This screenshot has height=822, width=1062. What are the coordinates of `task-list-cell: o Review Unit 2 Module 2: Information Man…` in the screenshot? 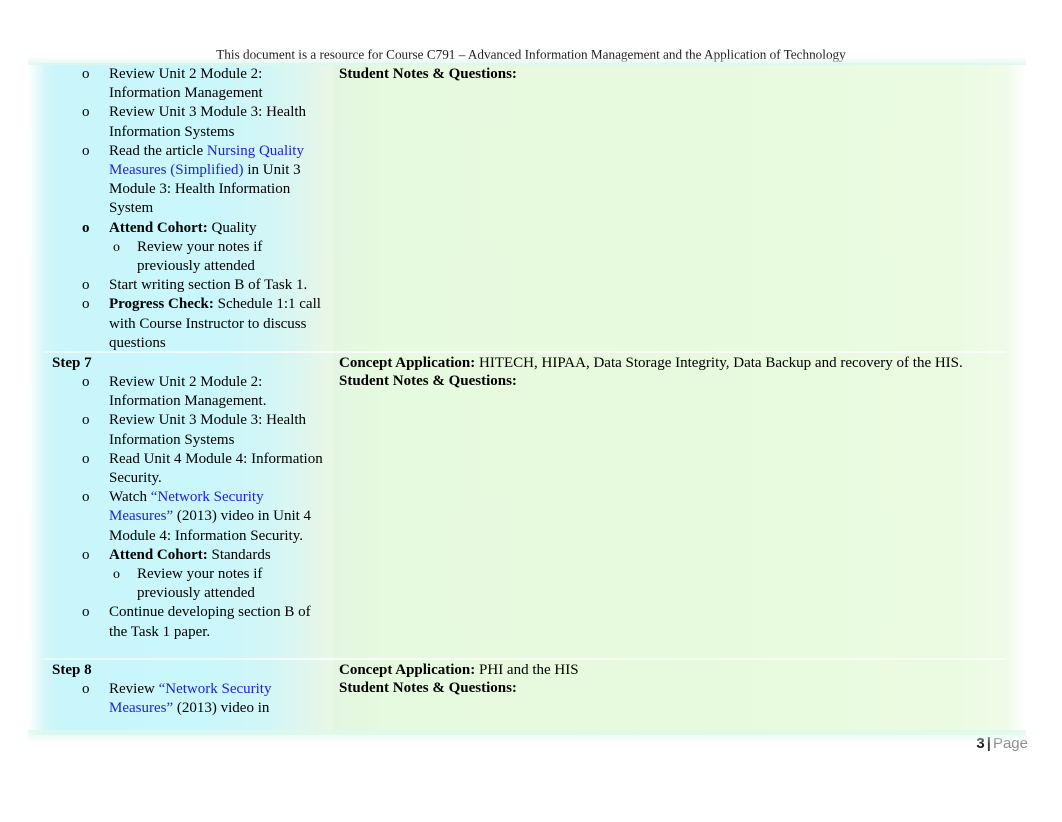 It's located at (188, 207).